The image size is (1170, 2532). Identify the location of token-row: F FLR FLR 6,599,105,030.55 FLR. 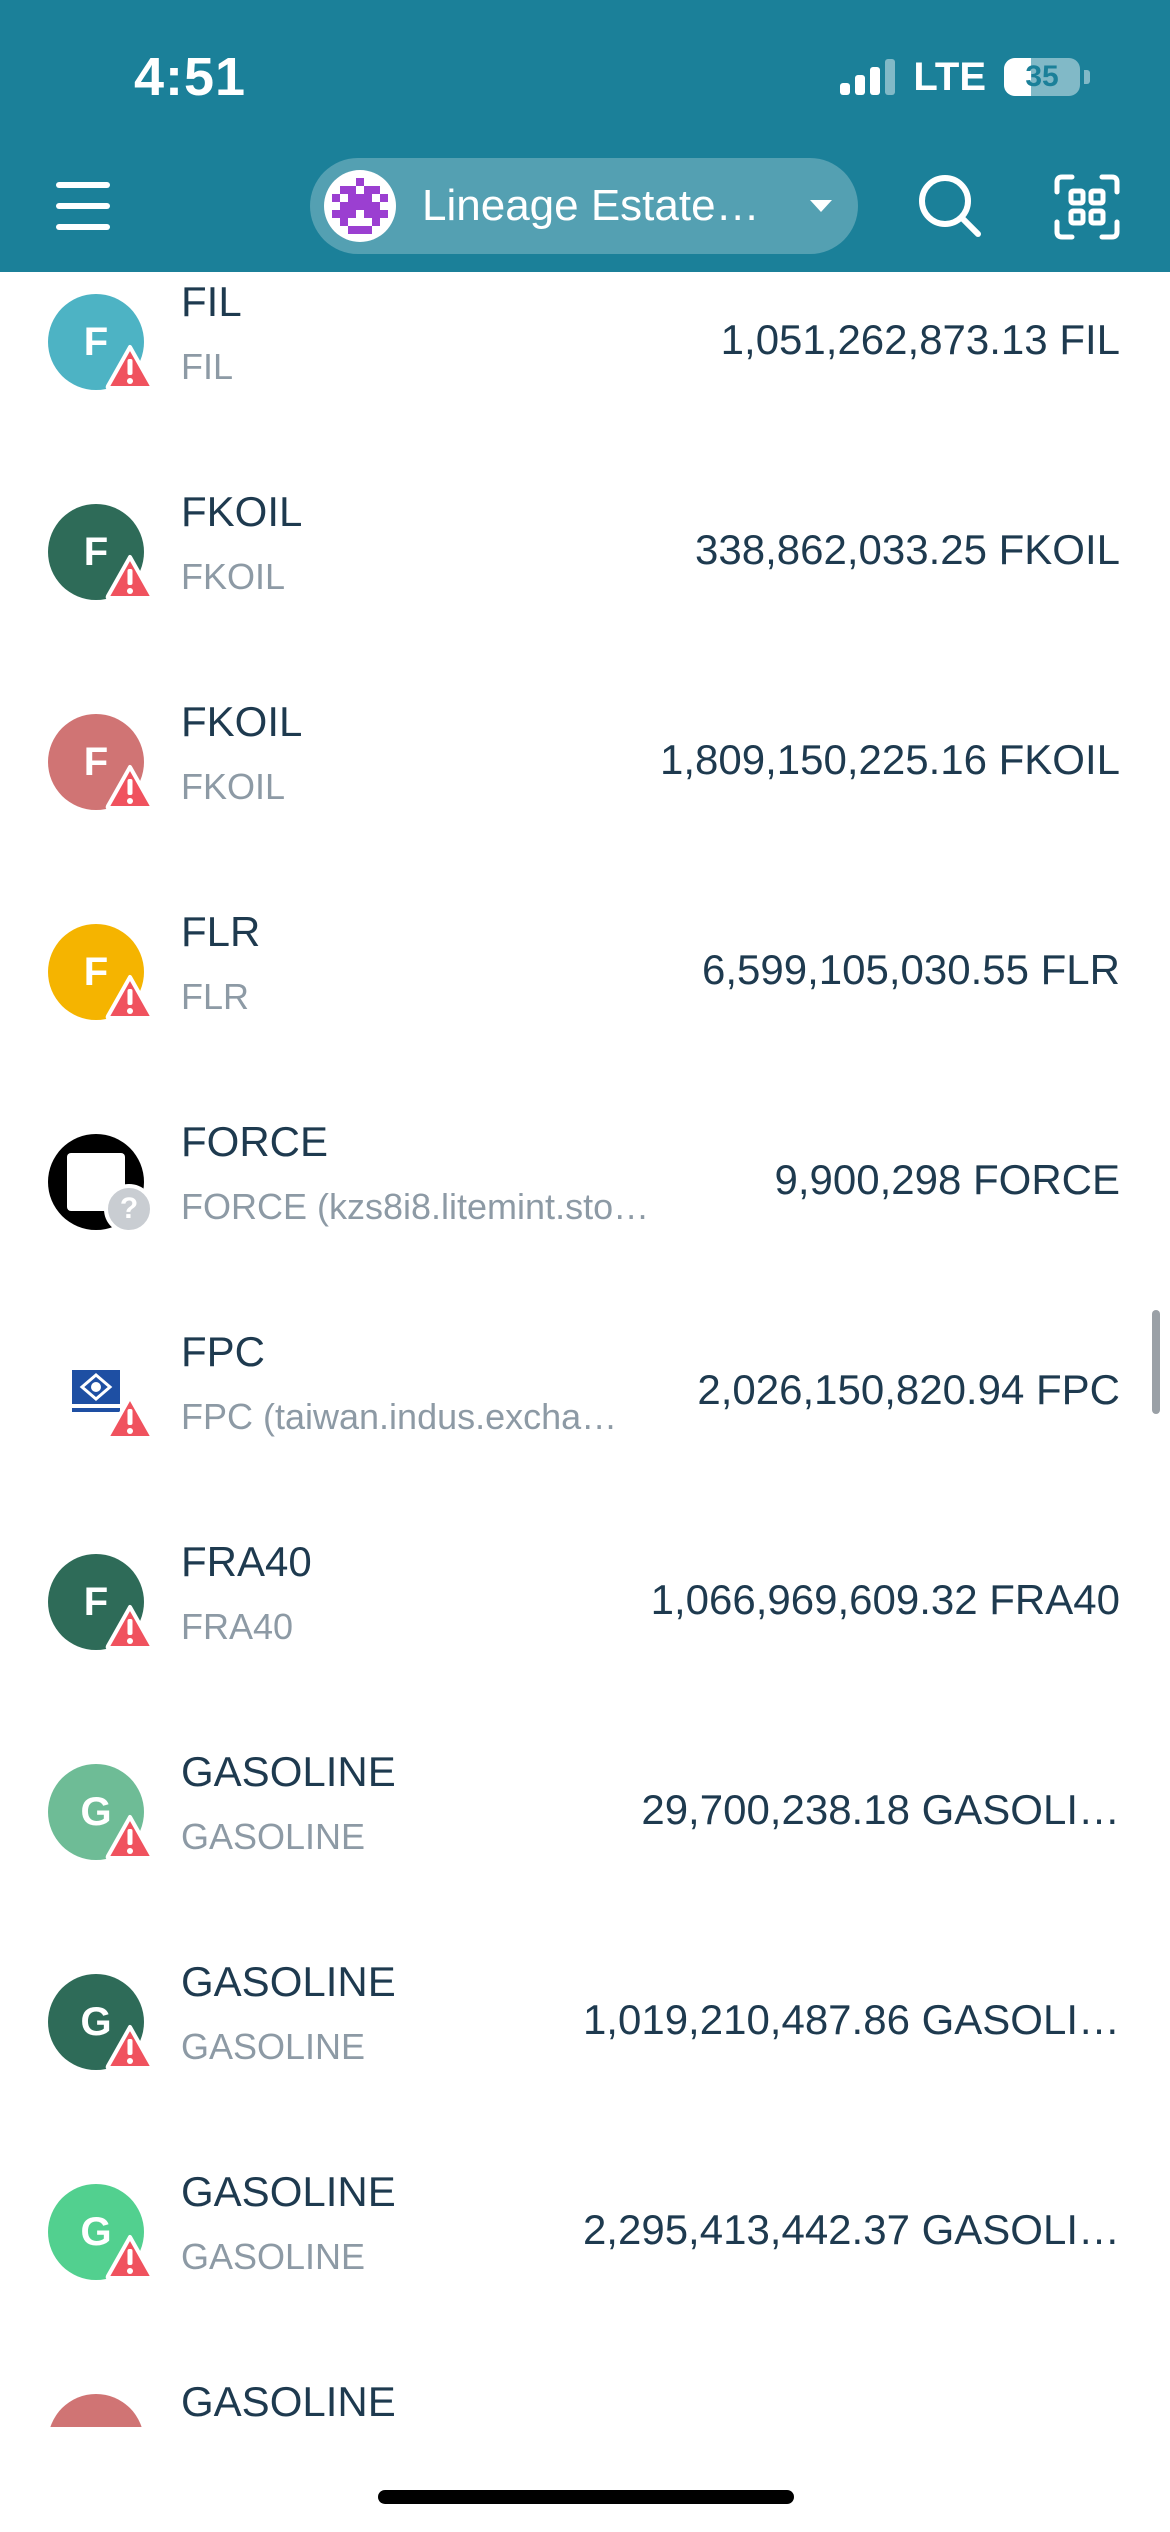
(585, 972).